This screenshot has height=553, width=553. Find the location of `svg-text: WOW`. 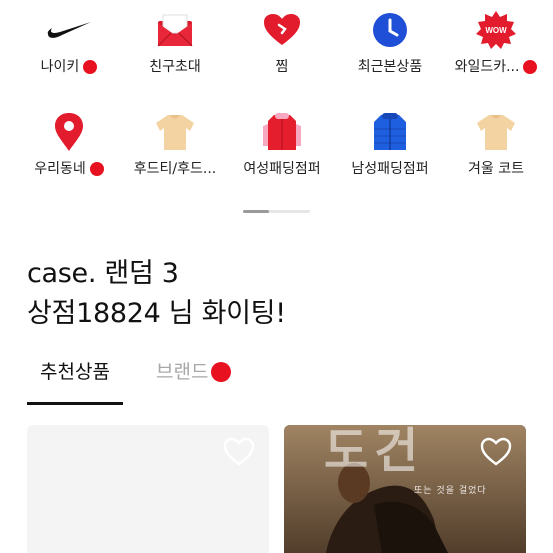

svg-text: WOW is located at coordinates (496, 30).